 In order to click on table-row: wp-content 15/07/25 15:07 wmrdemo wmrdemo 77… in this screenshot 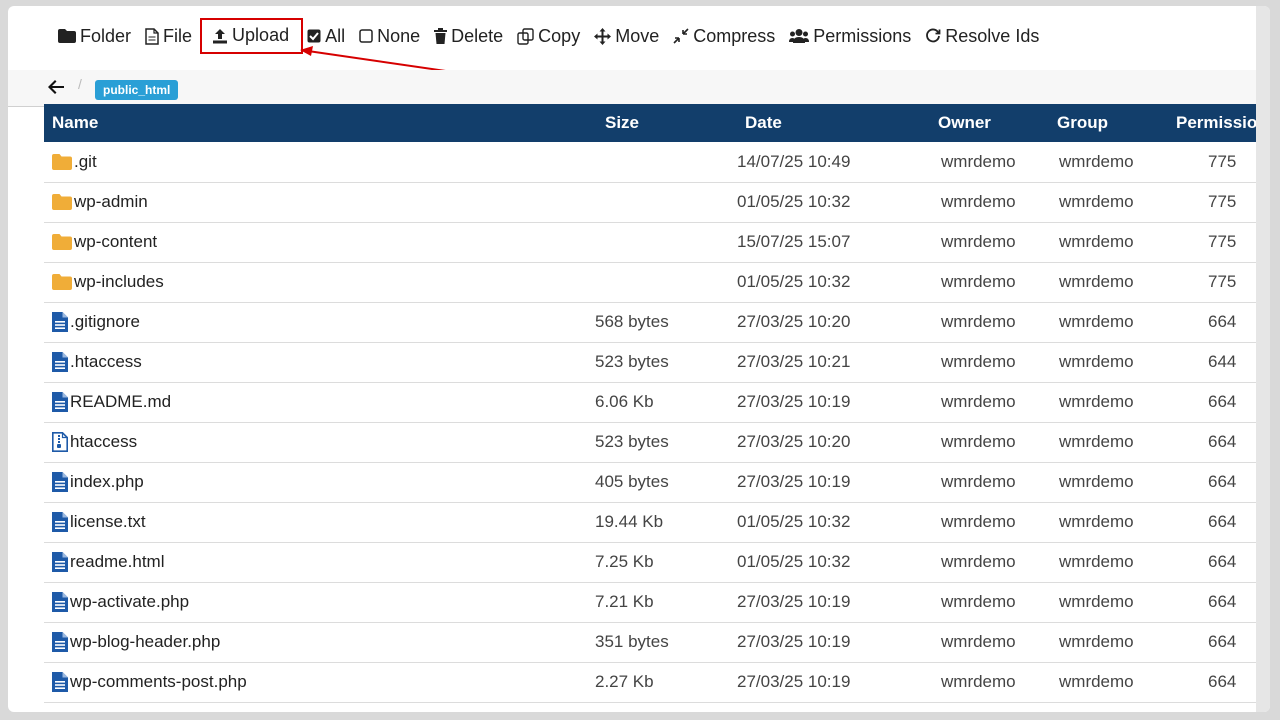, I will do `click(657, 242)`.